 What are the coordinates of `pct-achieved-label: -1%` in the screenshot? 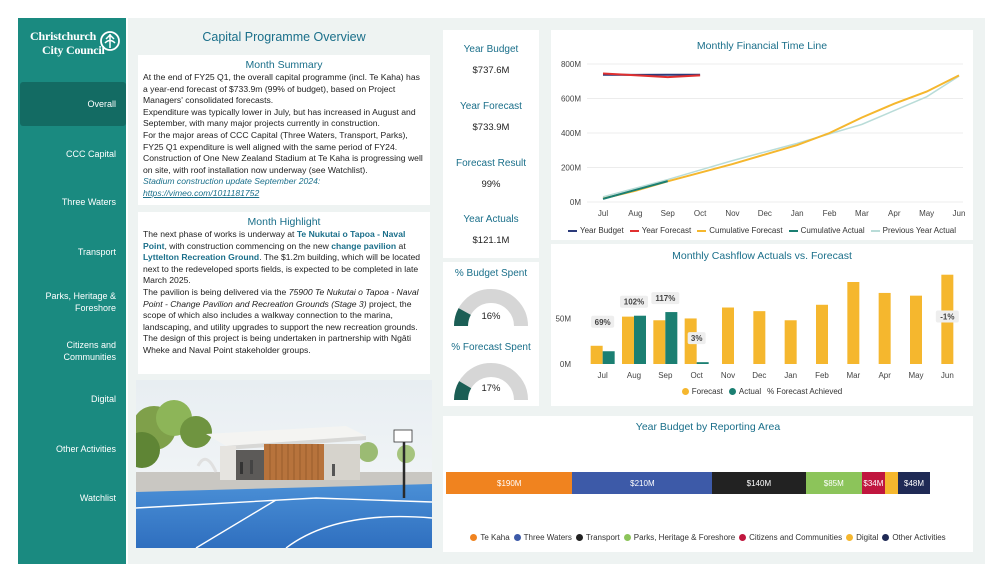 It's located at (947, 316).